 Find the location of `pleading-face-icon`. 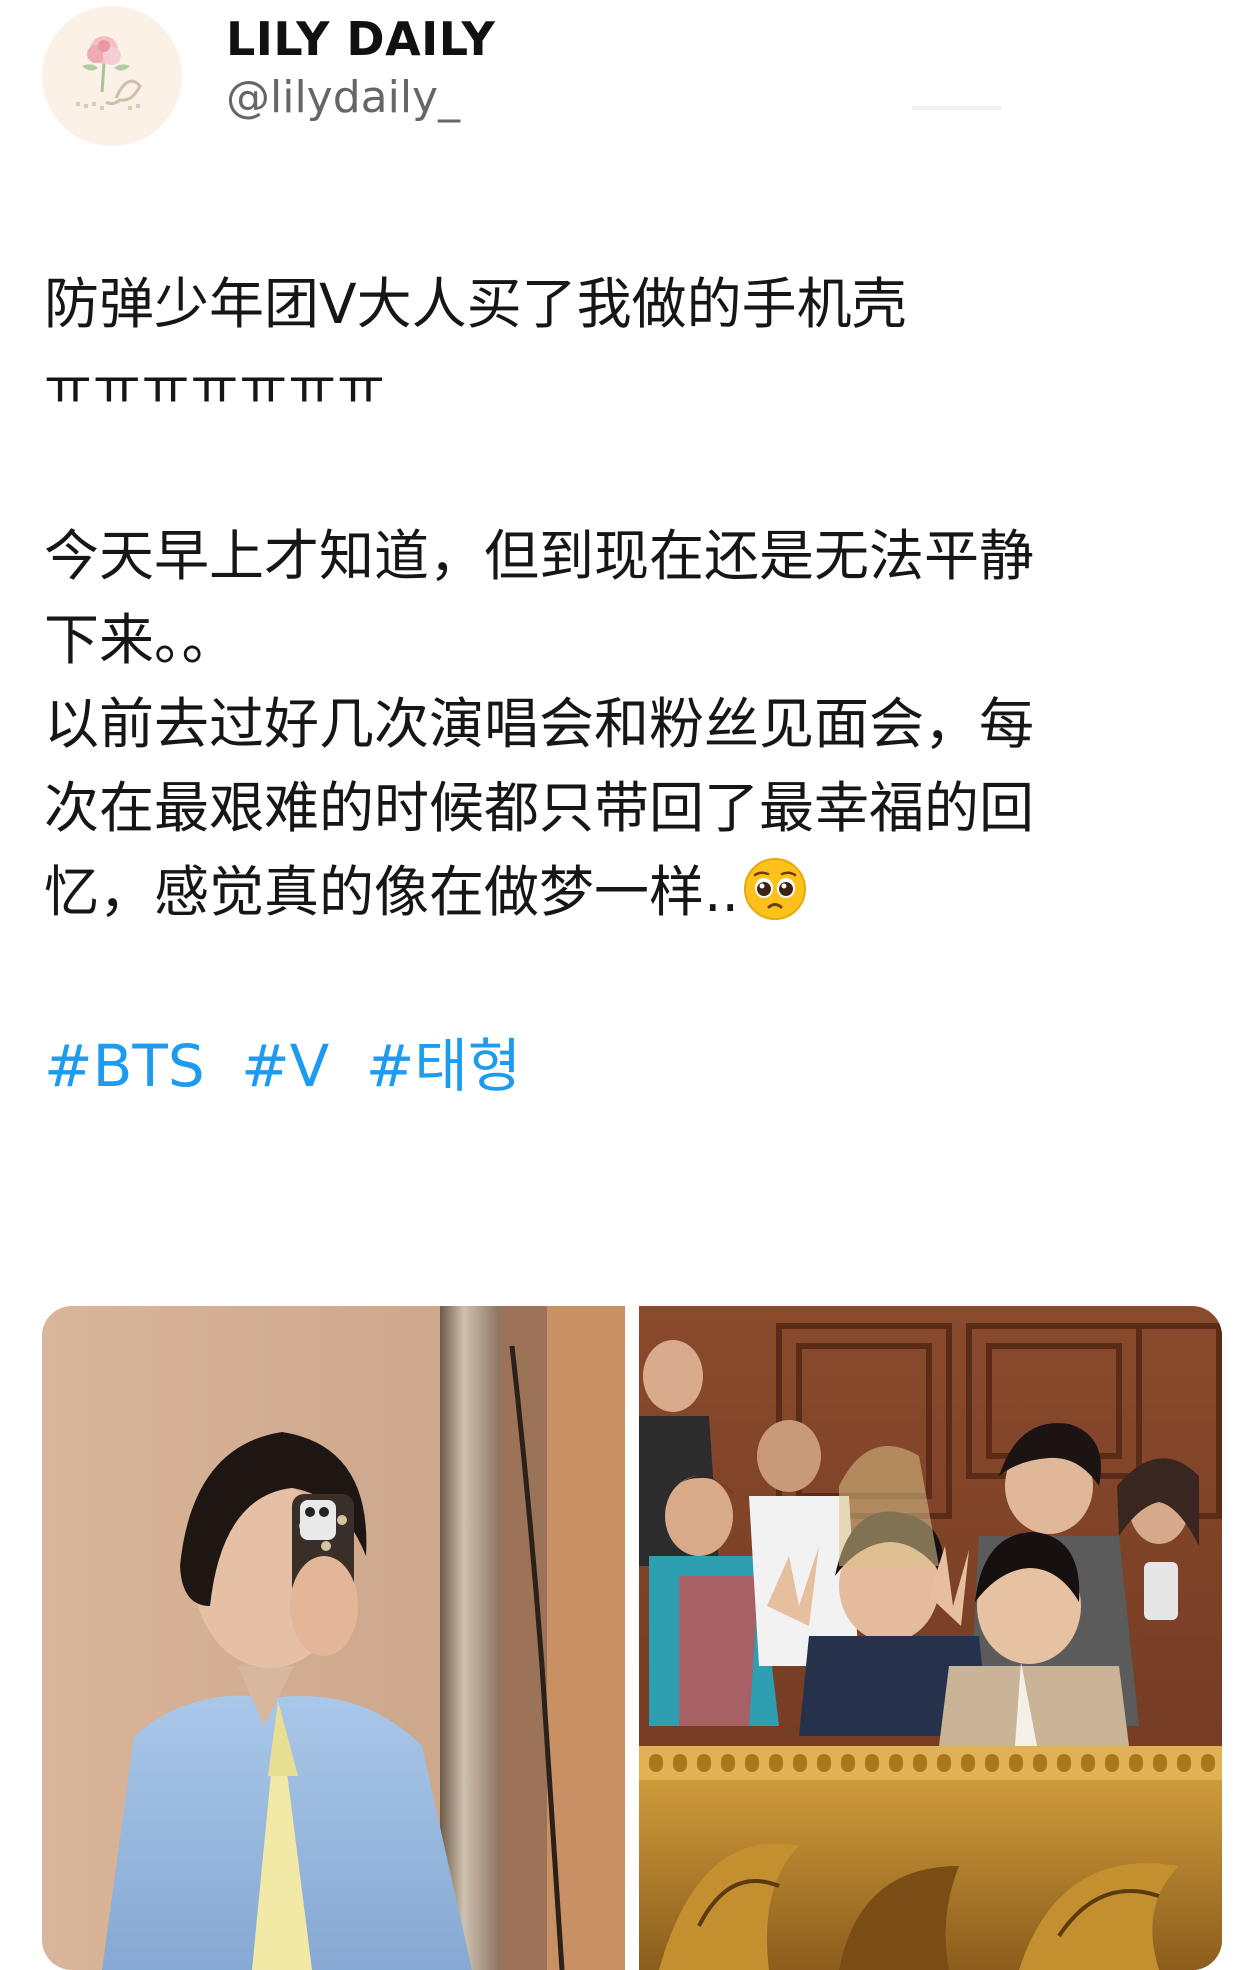

pleading-face-icon is located at coordinates (775, 889).